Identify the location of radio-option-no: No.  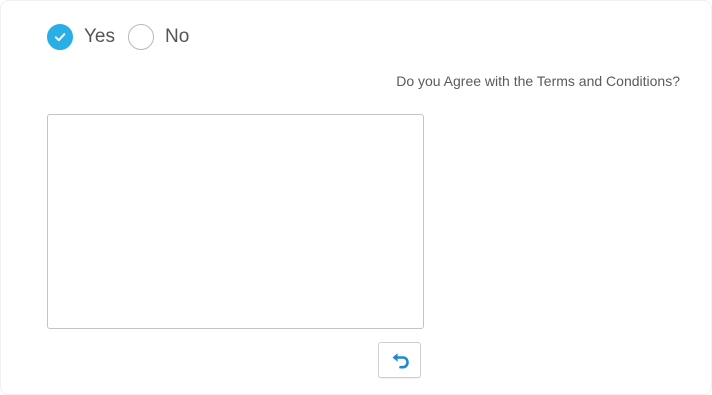
(158, 37).